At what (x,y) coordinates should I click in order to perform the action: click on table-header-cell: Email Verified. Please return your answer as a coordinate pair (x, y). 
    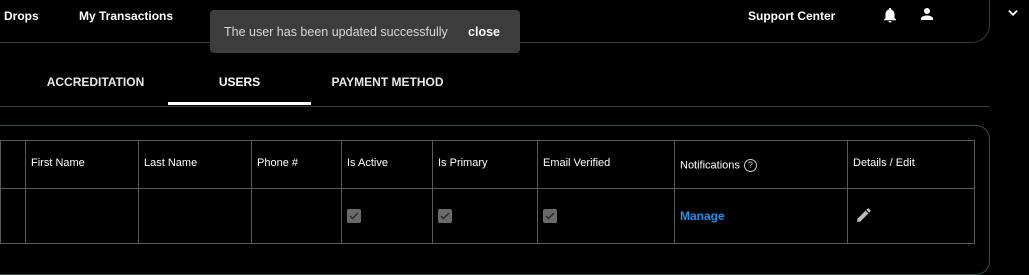
    Looking at the image, I should click on (606, 164).